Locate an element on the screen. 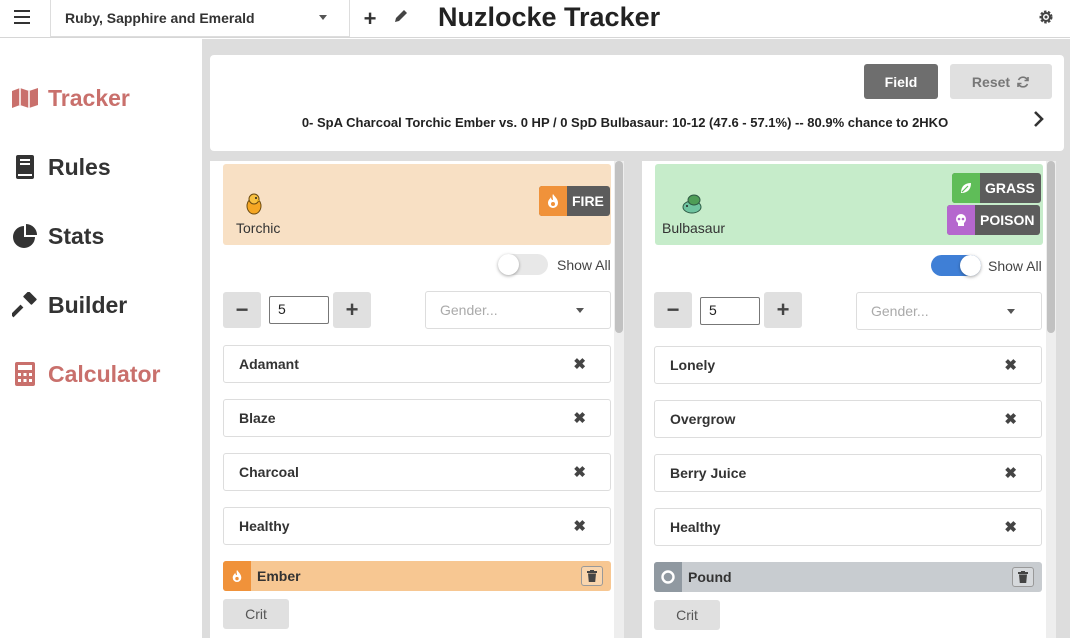  reset-label: Reset is located at coordinates (991, 81).